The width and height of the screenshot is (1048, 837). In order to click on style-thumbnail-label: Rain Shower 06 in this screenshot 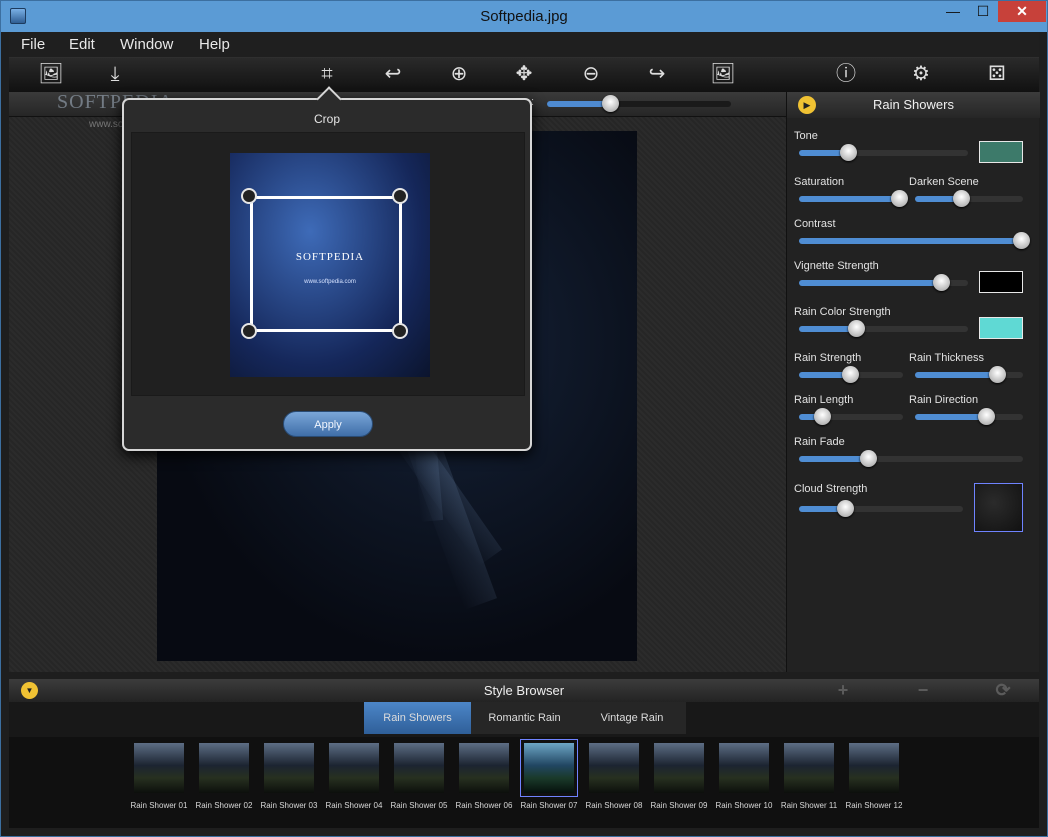, I will do `click(484, 805)`.